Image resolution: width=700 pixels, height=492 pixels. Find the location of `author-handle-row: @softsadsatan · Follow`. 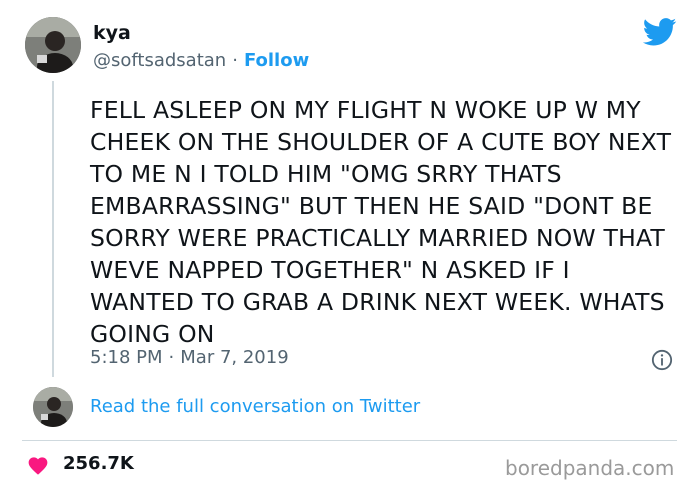

author-handle-row: @softsadsatan · Follow is located at coordinates (201, 60).